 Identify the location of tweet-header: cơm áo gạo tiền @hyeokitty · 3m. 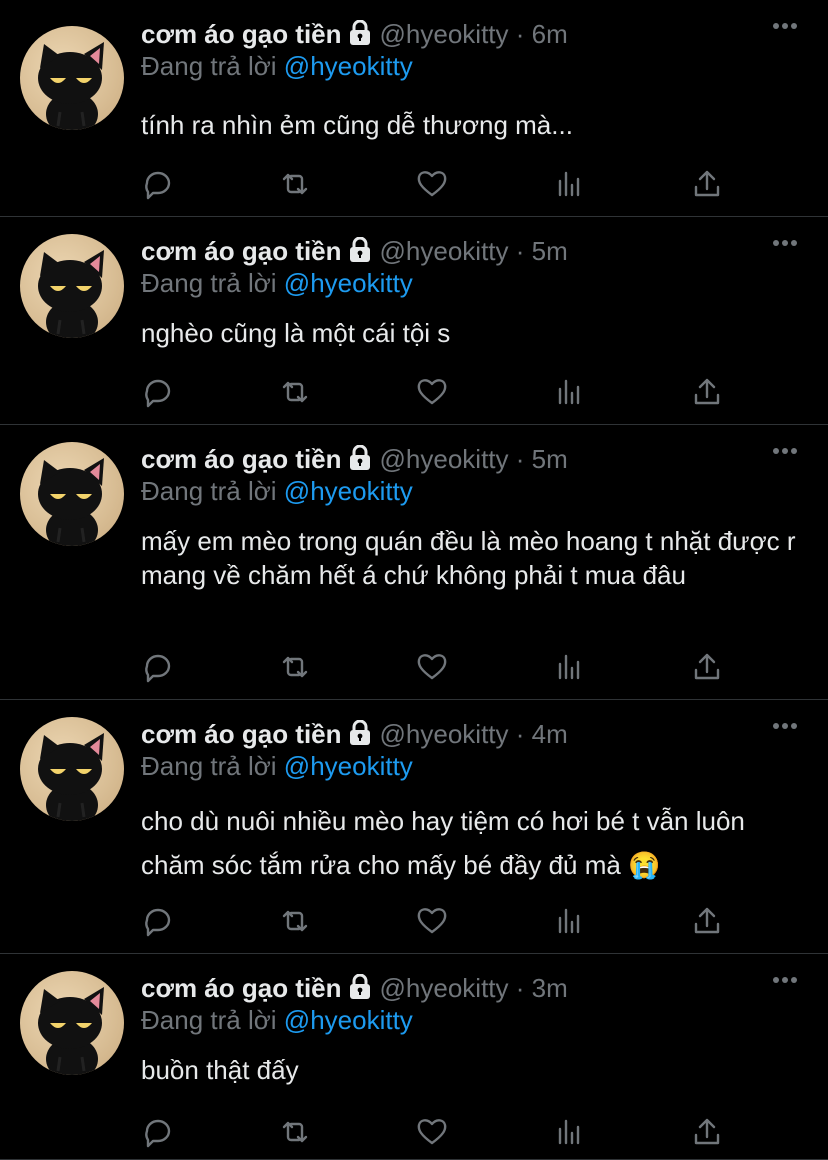
(474, 988).